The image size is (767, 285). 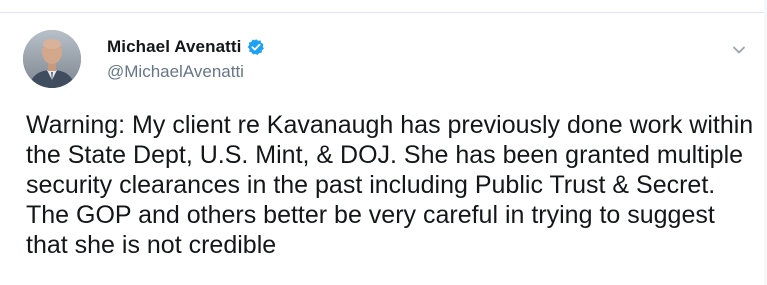 I want to click on author-block: Michael Avenatti @MichaelAvenatti, so click(x=186, y=59).